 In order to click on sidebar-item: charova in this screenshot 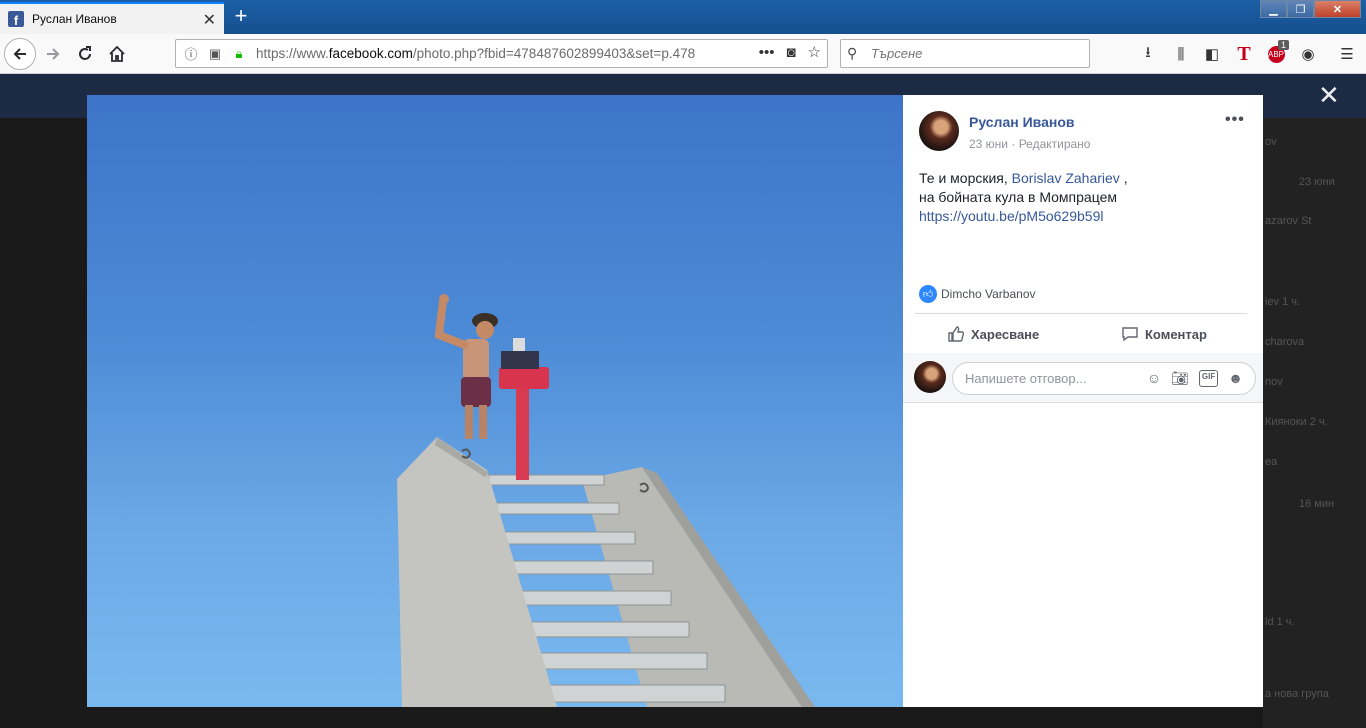, I will do `click(1285, 342)`.